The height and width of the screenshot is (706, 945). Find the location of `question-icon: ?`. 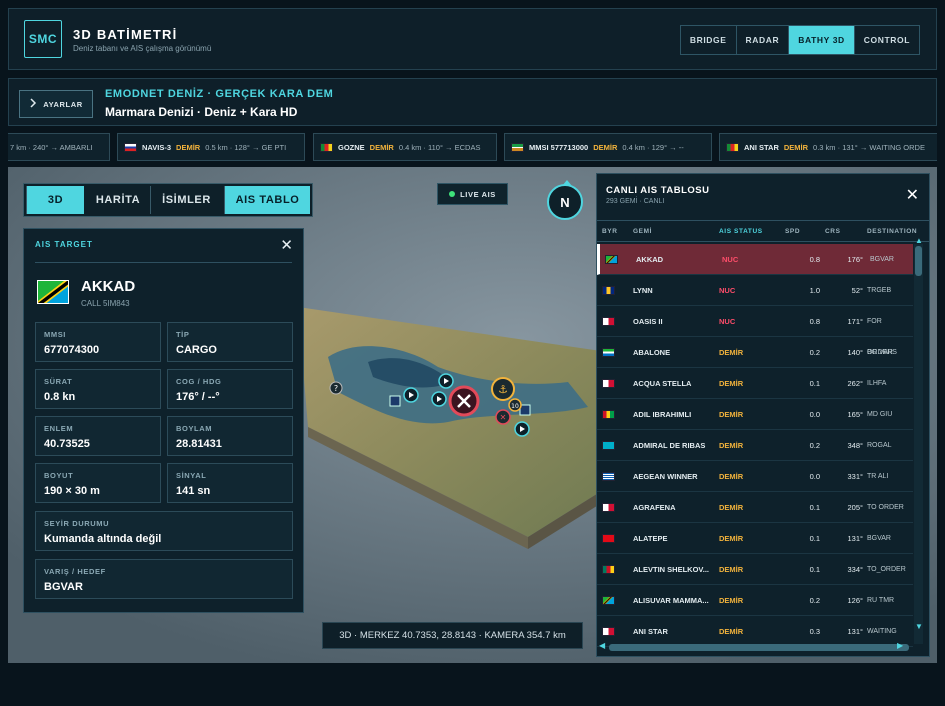

question-icon: ? is located at coordinates (336, 388).